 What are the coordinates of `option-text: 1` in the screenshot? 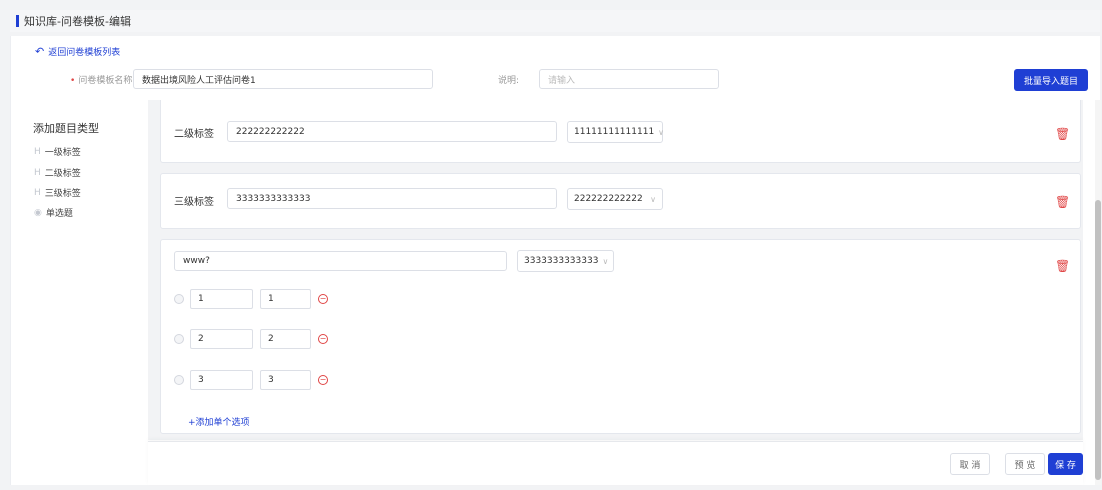 It's located at (201, 299).